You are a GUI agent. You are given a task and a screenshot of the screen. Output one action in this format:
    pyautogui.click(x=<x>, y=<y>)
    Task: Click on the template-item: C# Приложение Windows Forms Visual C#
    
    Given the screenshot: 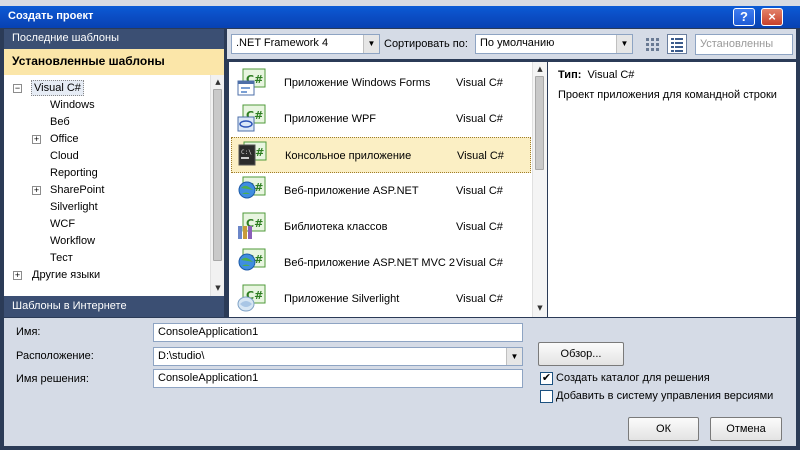 What is the action you would take?
    pyautogui.click(x=381, y=83)
    